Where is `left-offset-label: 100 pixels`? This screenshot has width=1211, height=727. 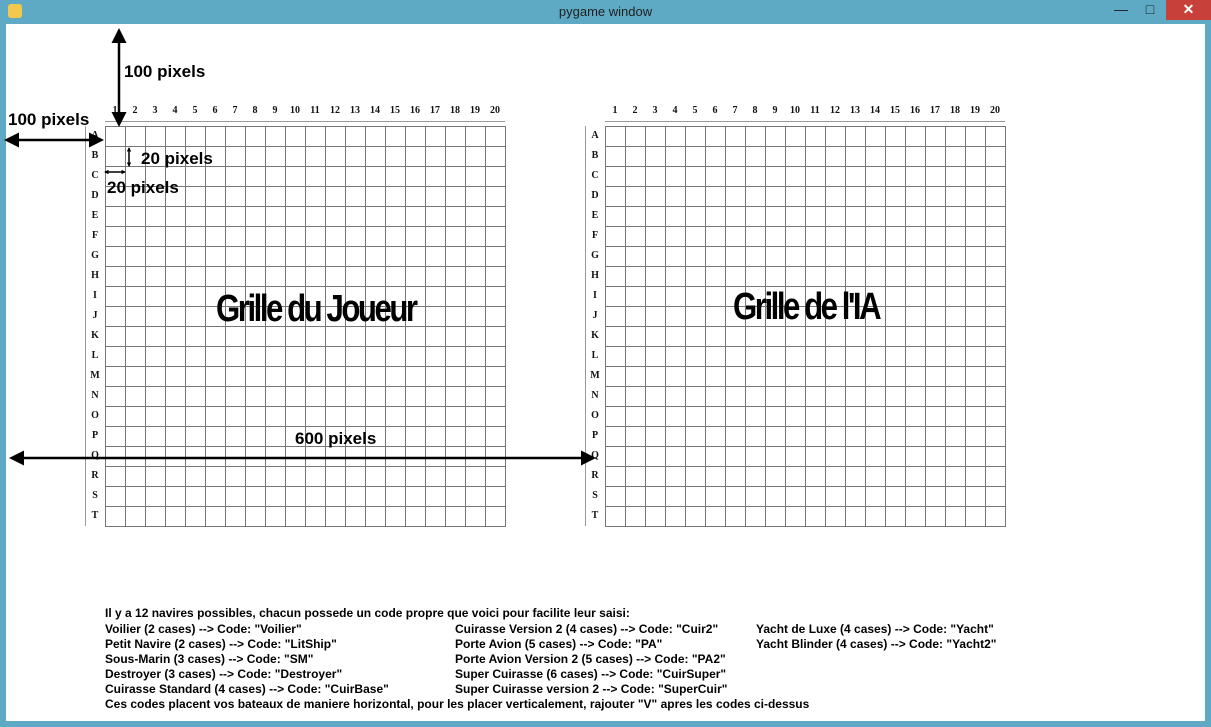 left-offset-label: 100 pixels is located at coordinates (49, 119).